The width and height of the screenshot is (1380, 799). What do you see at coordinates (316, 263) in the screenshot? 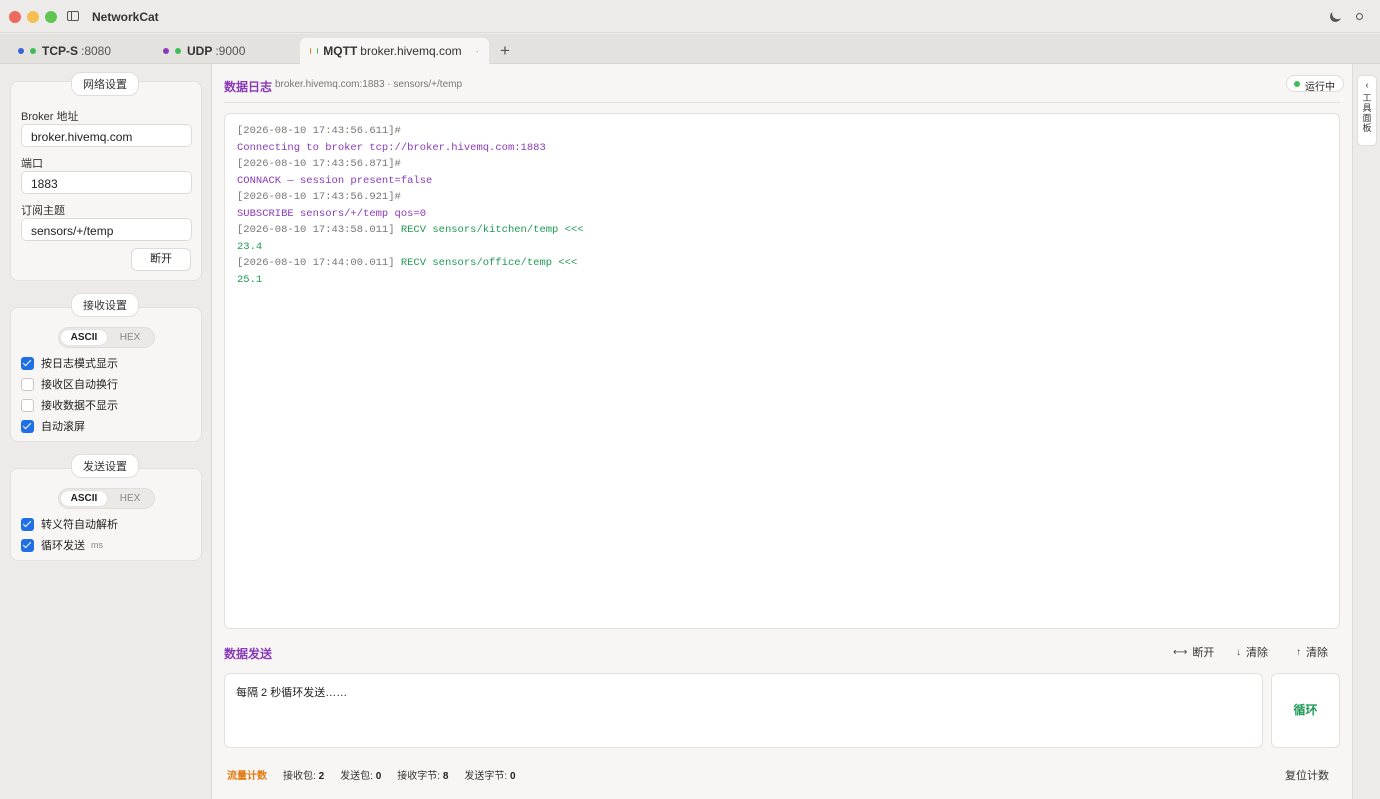
I see `log-timestamp: [2026-08-10 17:44:00.011]` at bounding box center [316, 263].